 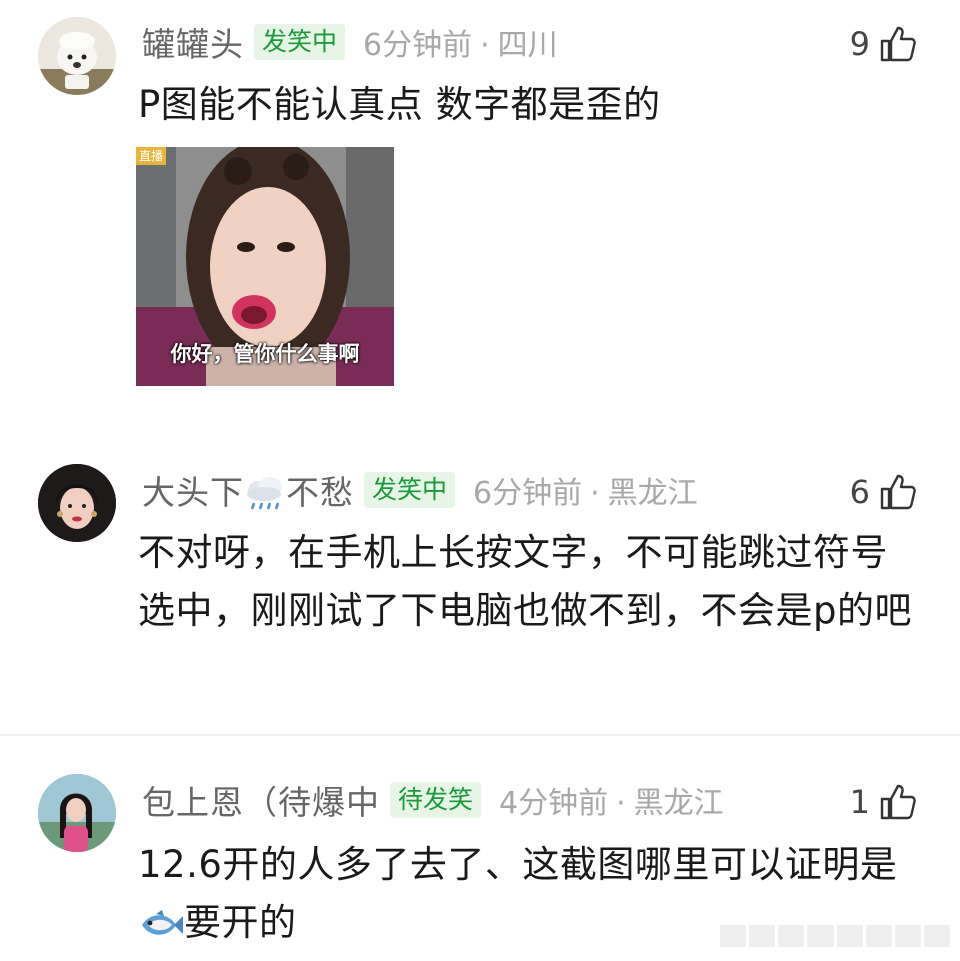 I want to click on avatar-image, so click(x=77, y=813).